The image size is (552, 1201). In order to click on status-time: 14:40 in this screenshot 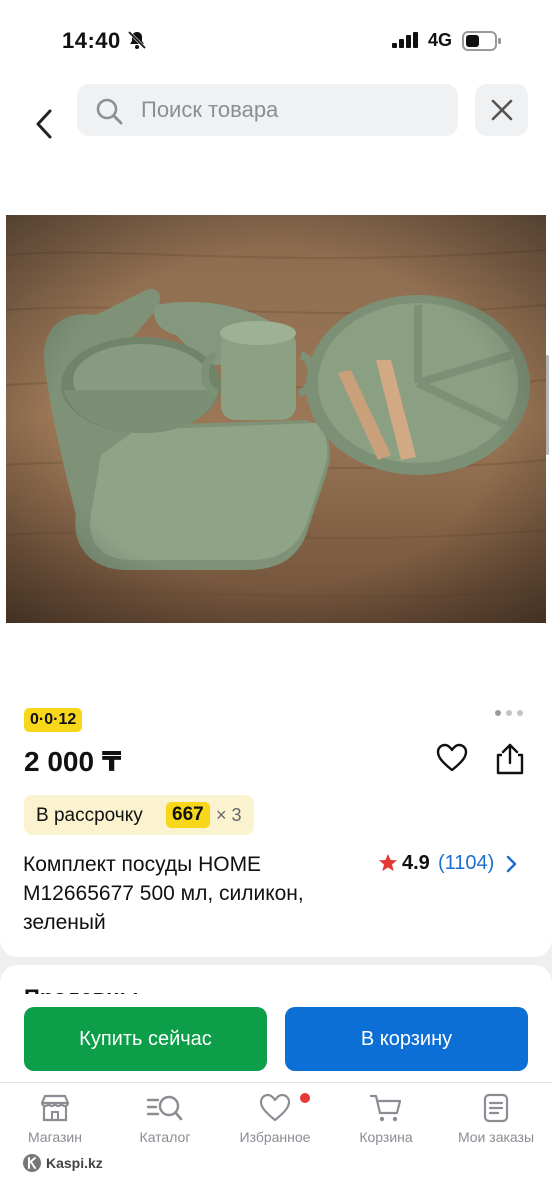, I will do `click(91, 40)`.